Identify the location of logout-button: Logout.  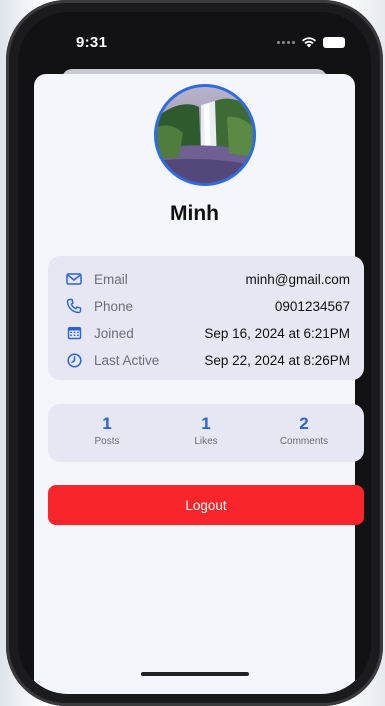
(206, 505).